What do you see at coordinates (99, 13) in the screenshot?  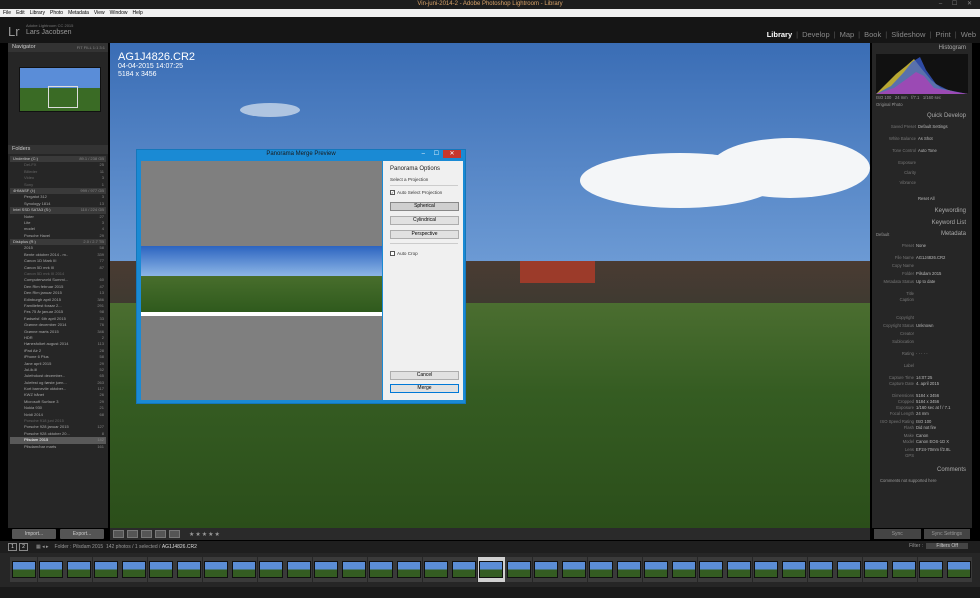 I see `menu-view: View` at bounding box center [99, 13].